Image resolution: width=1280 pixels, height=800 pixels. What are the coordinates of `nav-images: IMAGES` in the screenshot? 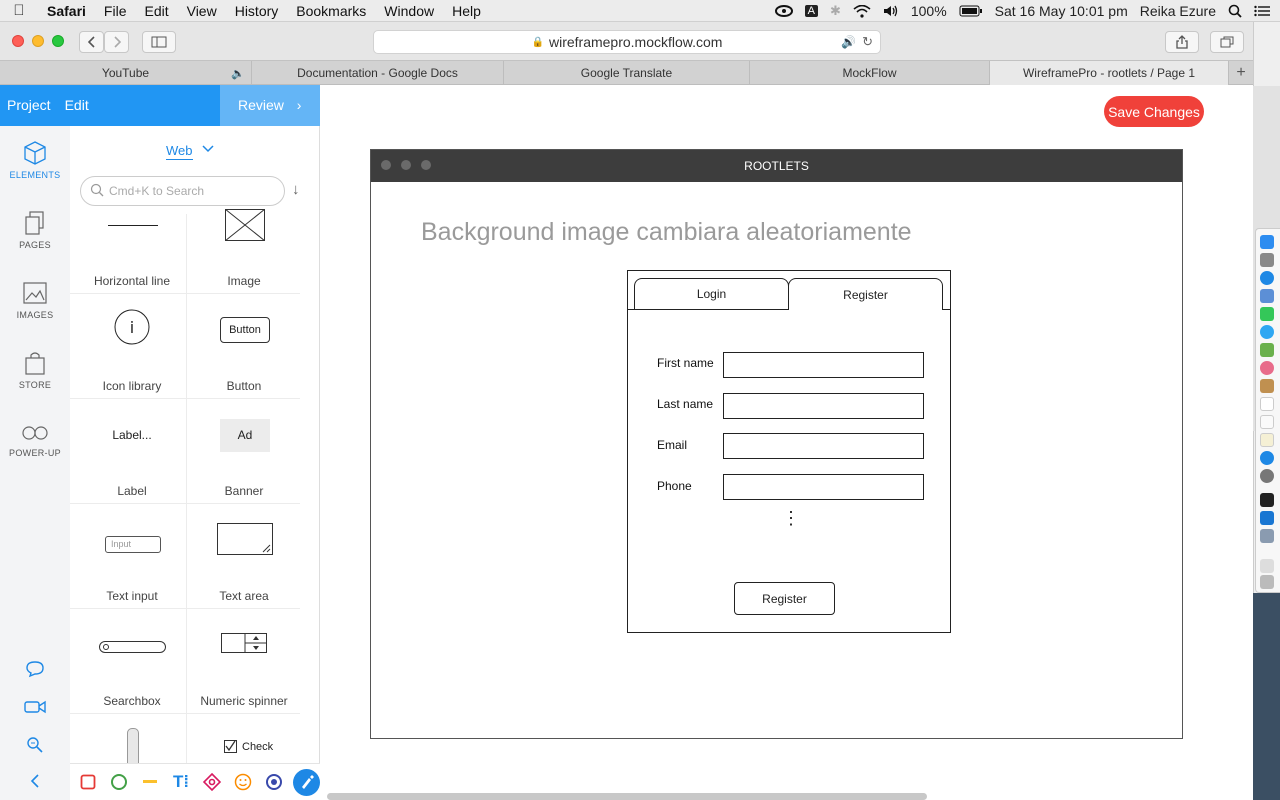 It's located at (35, 300).